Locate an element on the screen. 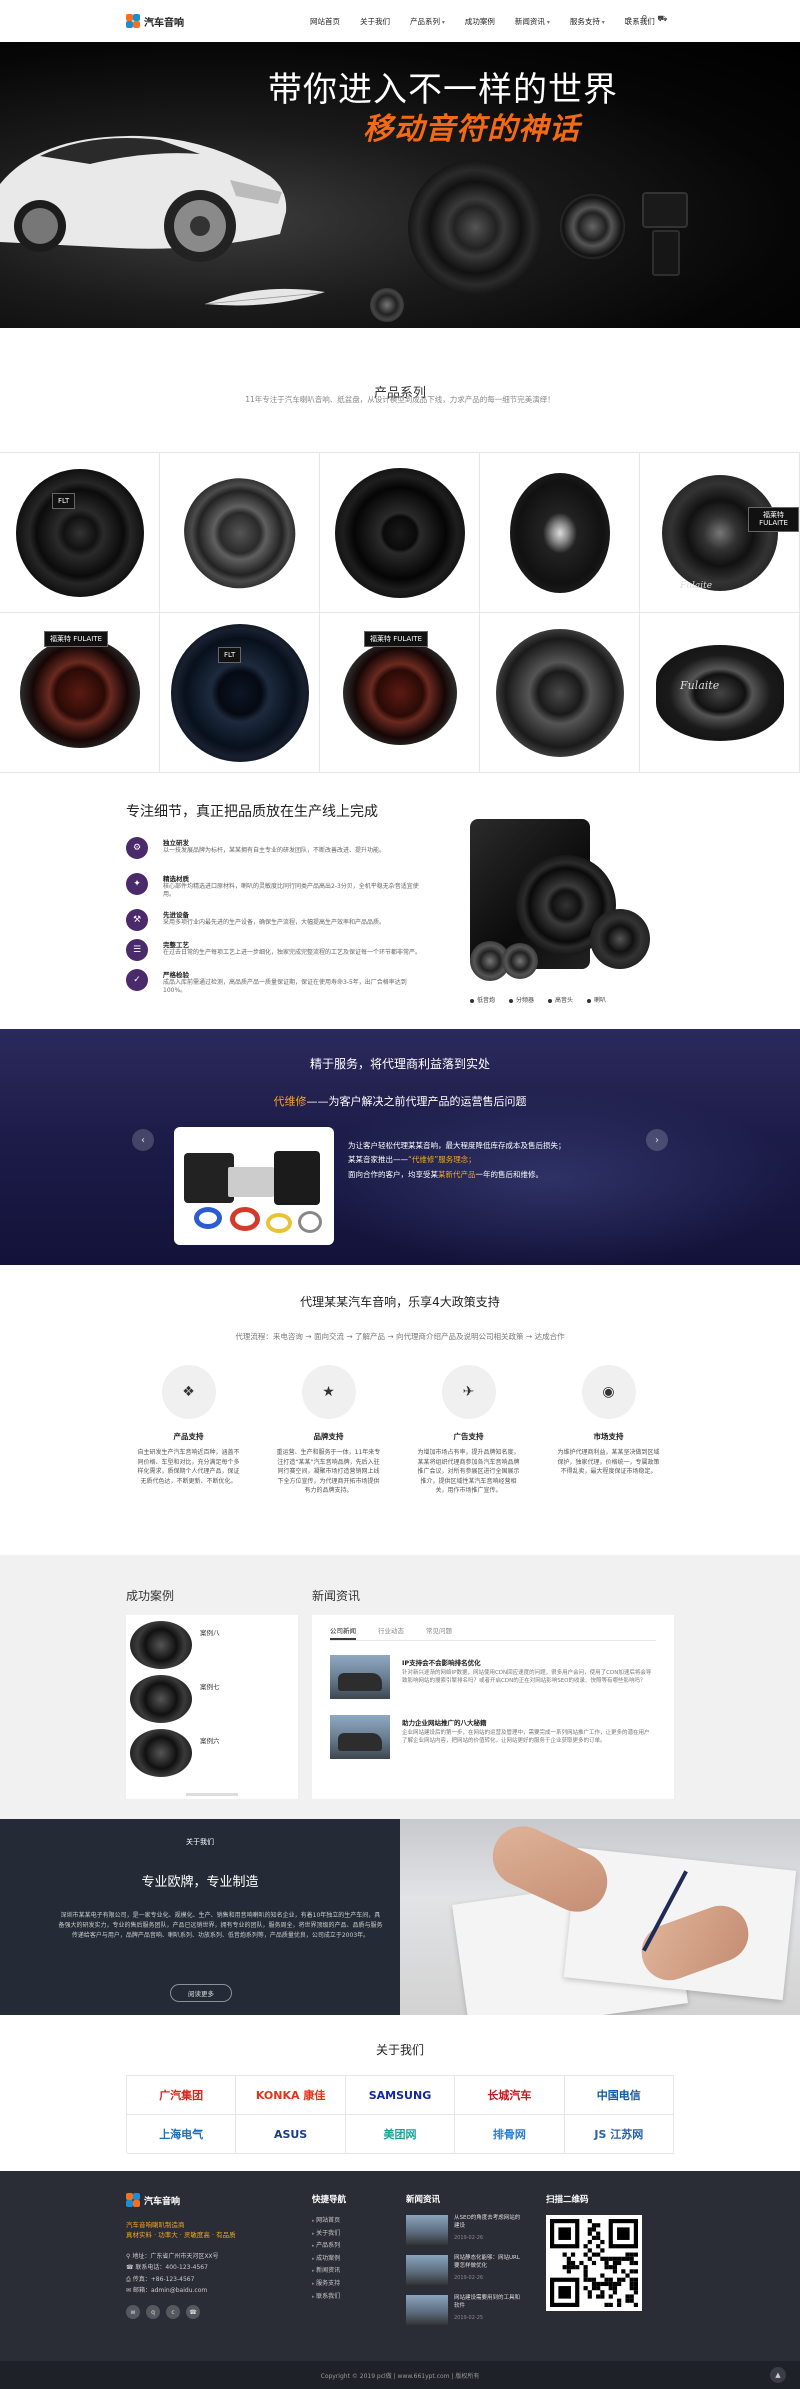 This screenshot has width=800, height=2389. footer-link: 服务支持 is located at coordinates (326, 2284).